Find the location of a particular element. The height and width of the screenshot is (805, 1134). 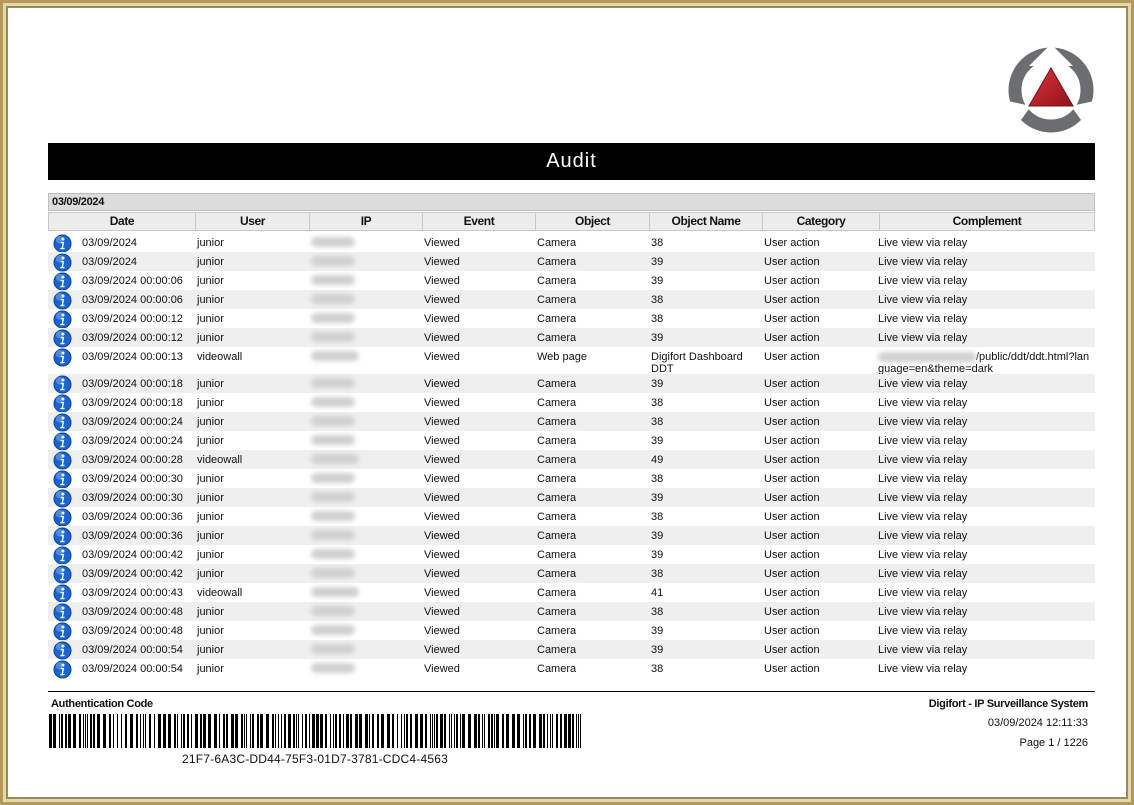

cell-object: Web page is located at coordinates (562, 357).